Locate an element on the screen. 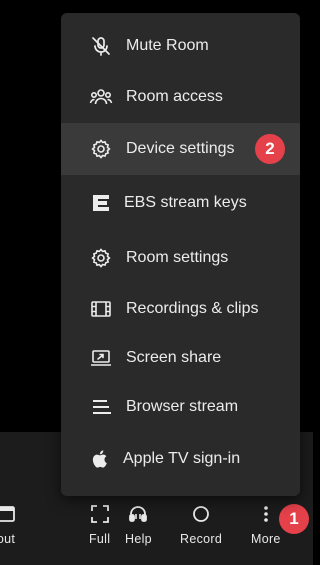 The width and height of the screenshot is (320, 565). menu-item-label: Browser stream is located at coordinates (182, 406).